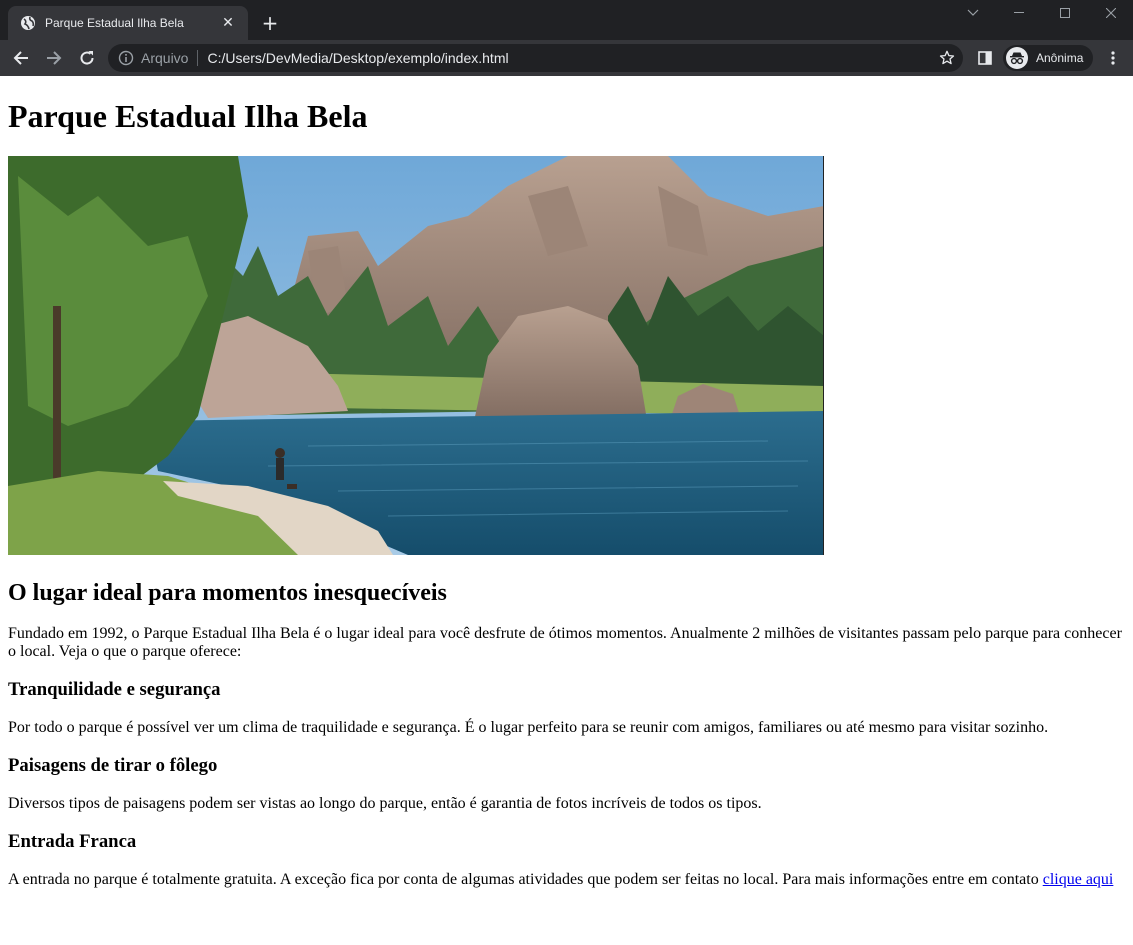 Image resolution: width=1133 pixels, height=945 pixels. I want to click on heading-entrada: Entrada Franca, so click(72, 841).